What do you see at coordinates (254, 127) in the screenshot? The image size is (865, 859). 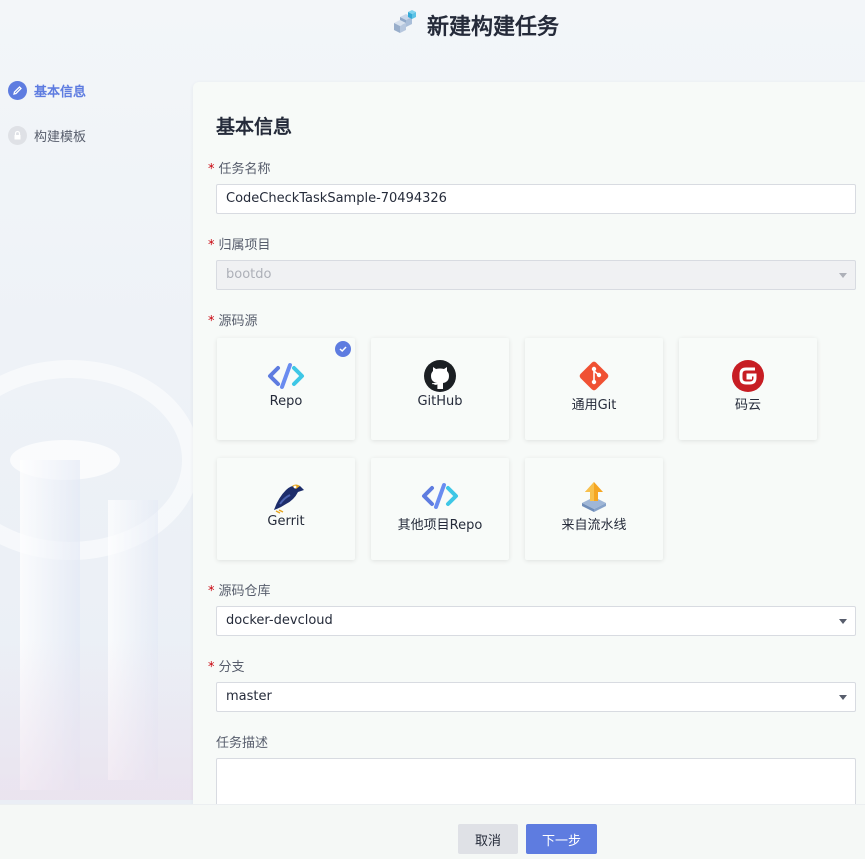 I see `section-title: 基本信息` at bounding box center [254, 127].